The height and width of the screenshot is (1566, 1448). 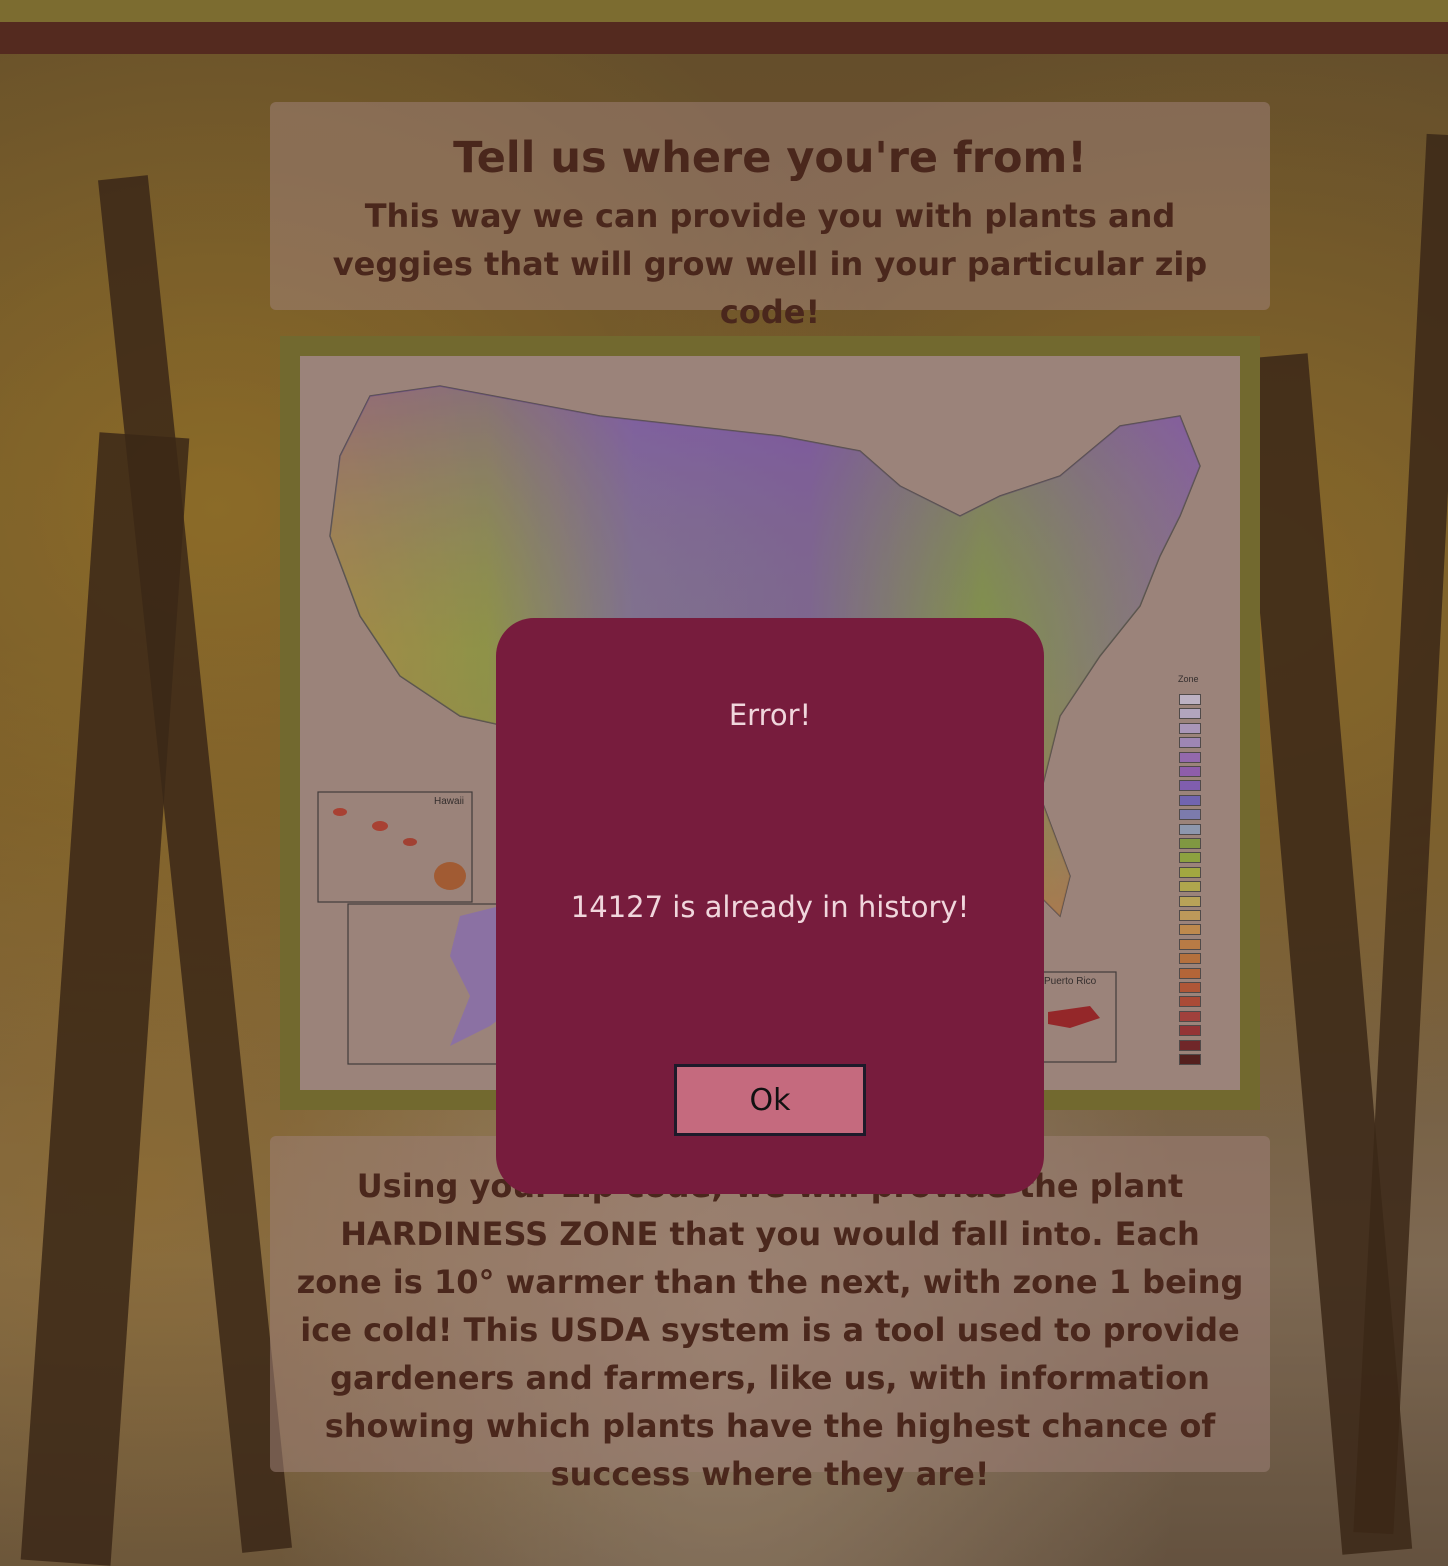 I want to click on header-bar, so click(x=724, y=38).